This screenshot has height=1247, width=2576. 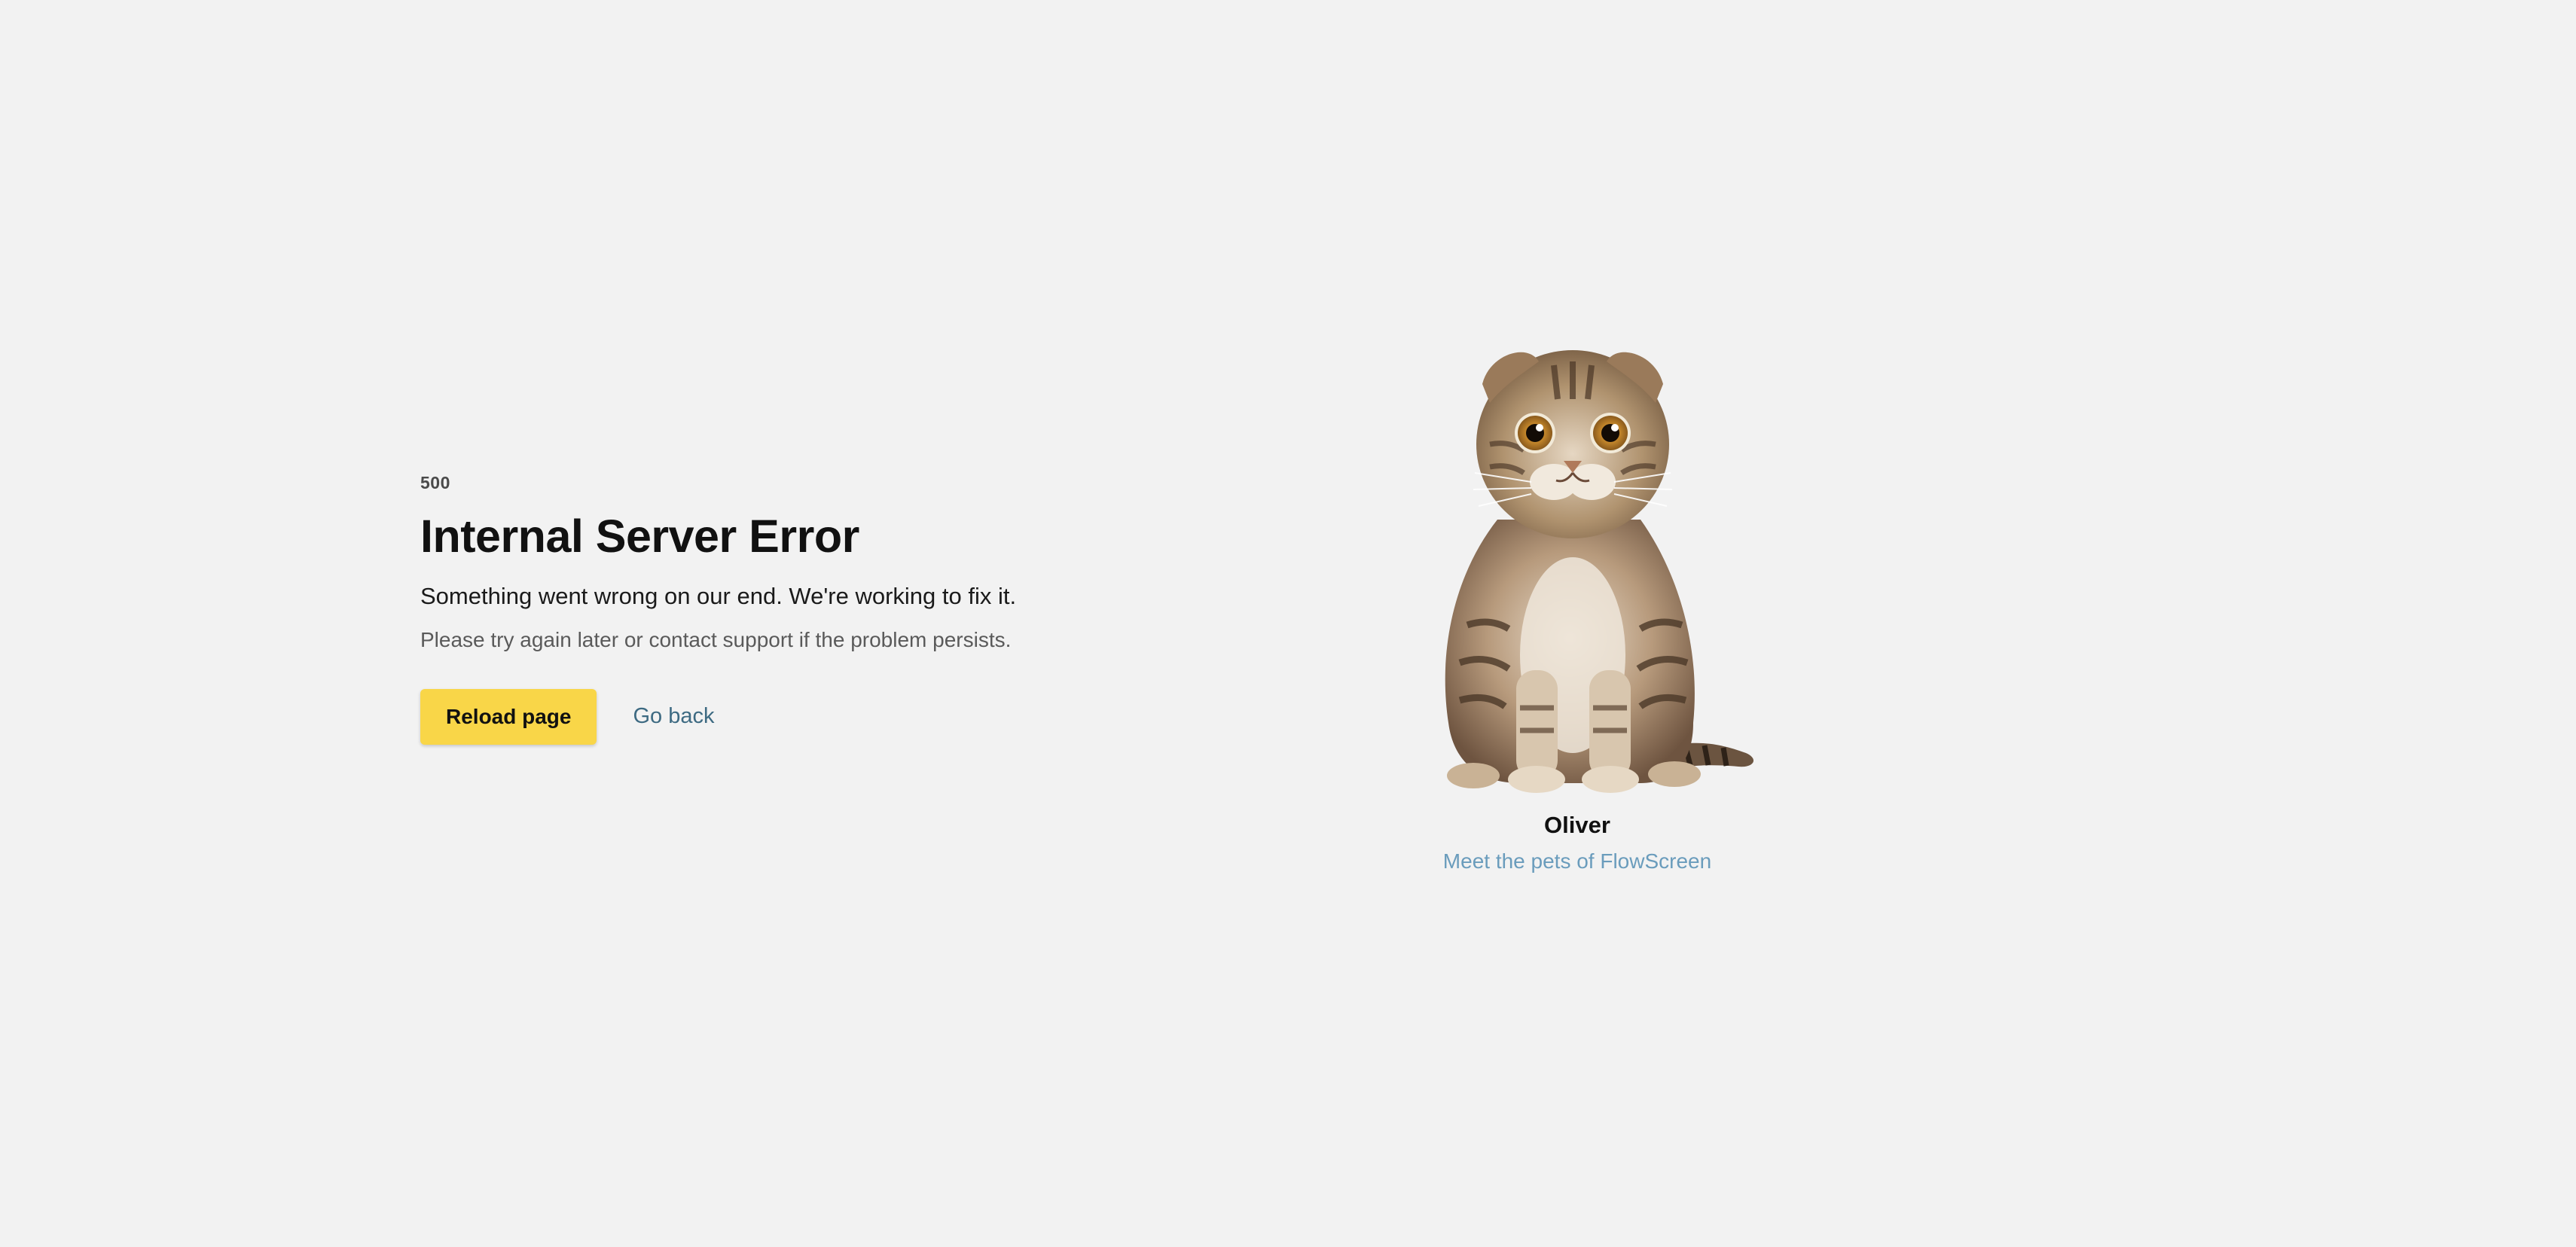 I want to click on reload-page-button: Reload page, so click(x=509, y=717).